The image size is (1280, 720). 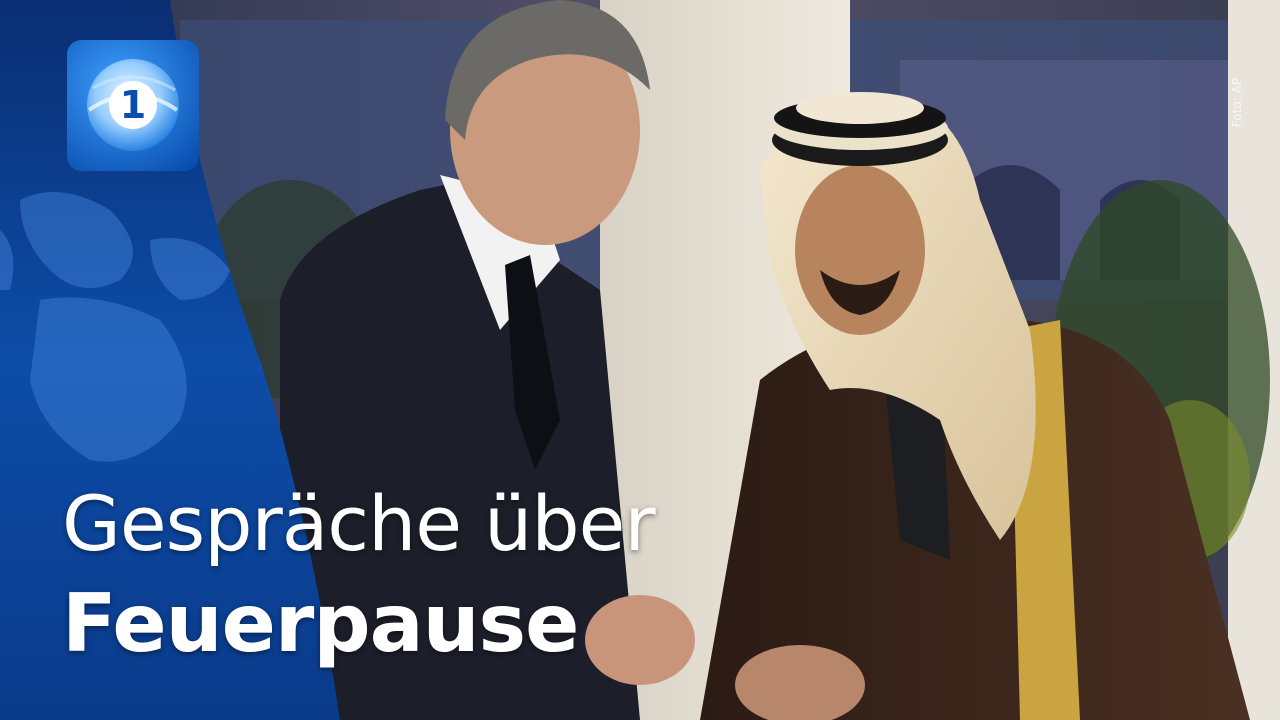 I want to click on tagesschau-logo: 1, so click(x=133, y=105).